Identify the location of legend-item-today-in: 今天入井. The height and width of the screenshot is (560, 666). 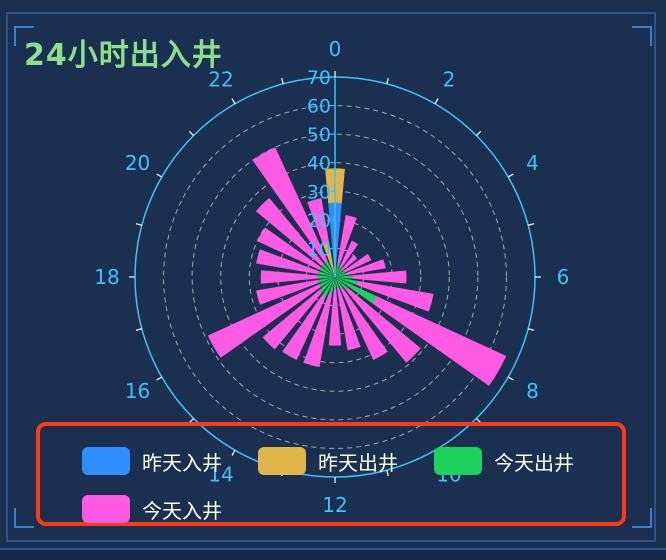
(152, 509).